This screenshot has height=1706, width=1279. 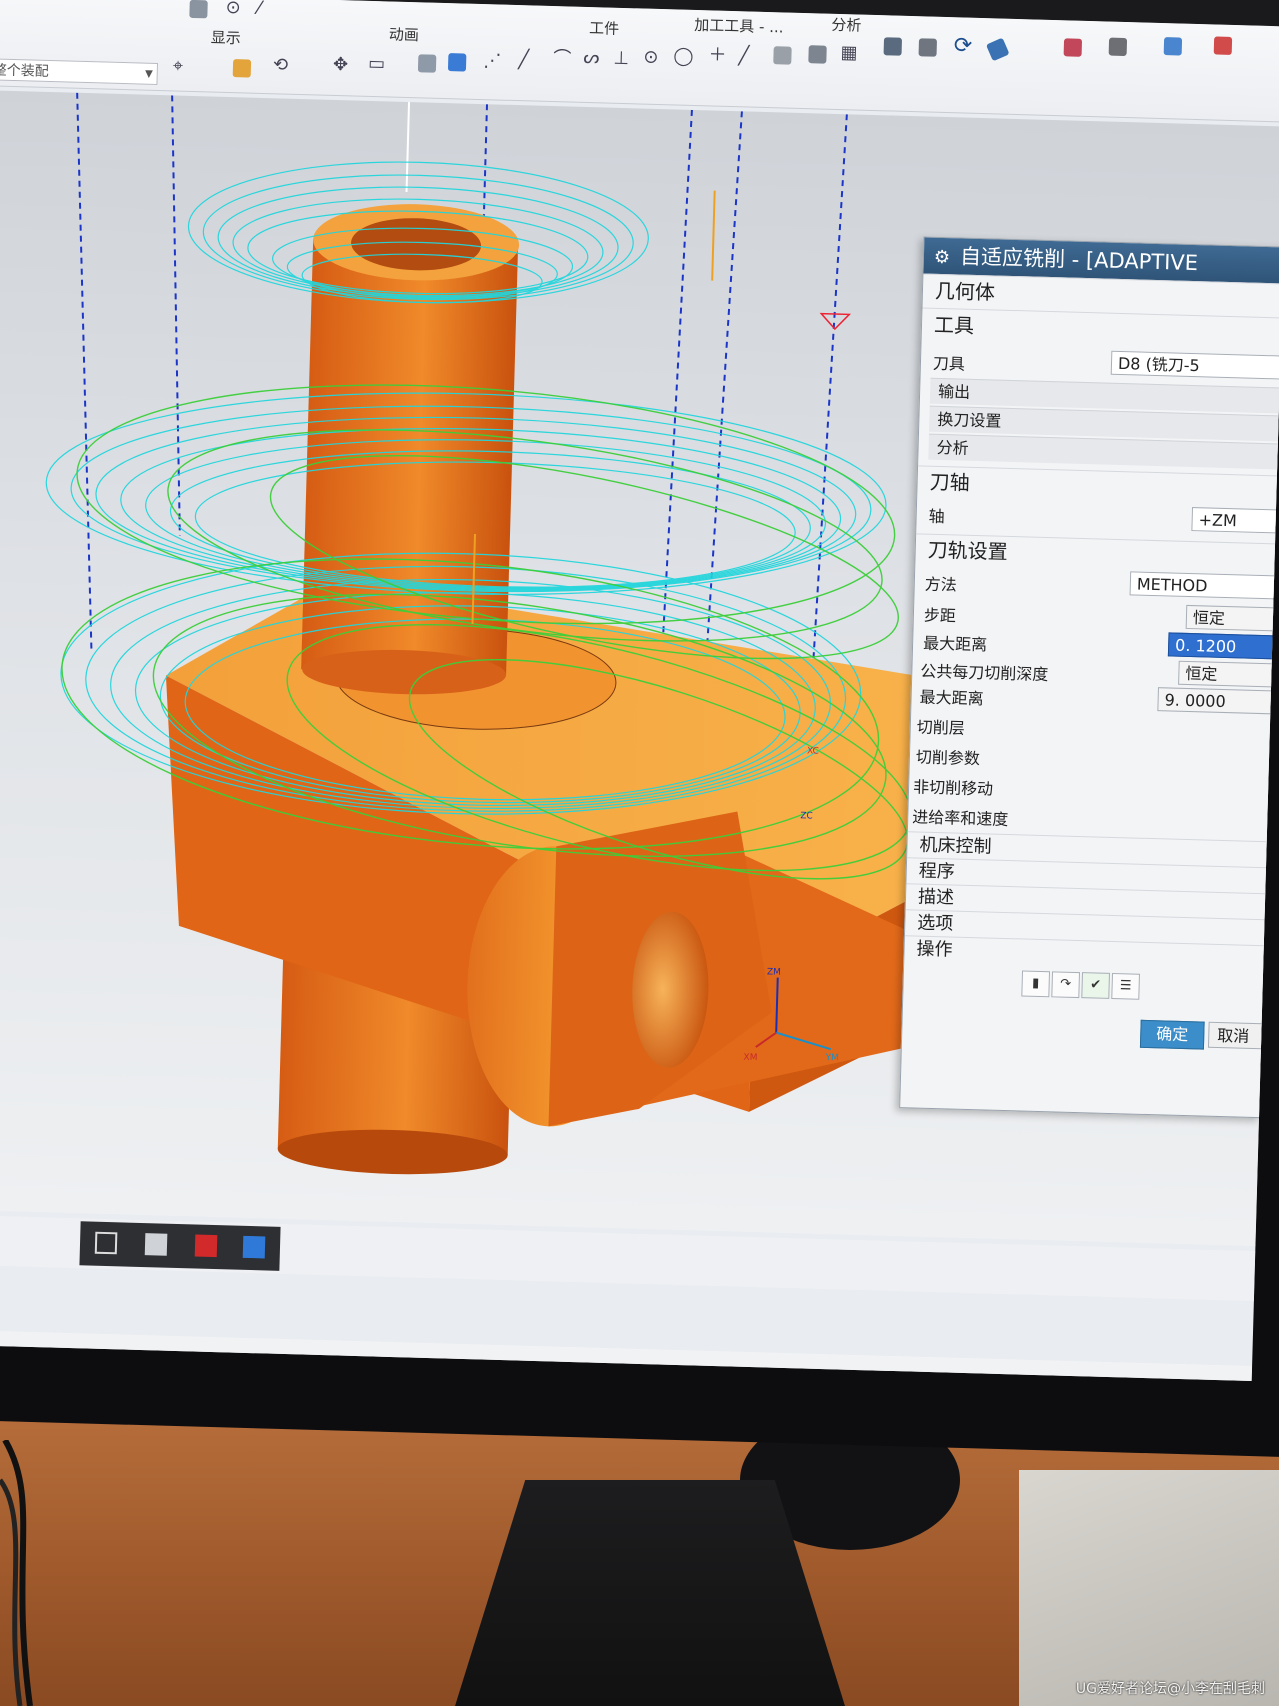 I want to click on upper-boss, so click(x=410, y=449).